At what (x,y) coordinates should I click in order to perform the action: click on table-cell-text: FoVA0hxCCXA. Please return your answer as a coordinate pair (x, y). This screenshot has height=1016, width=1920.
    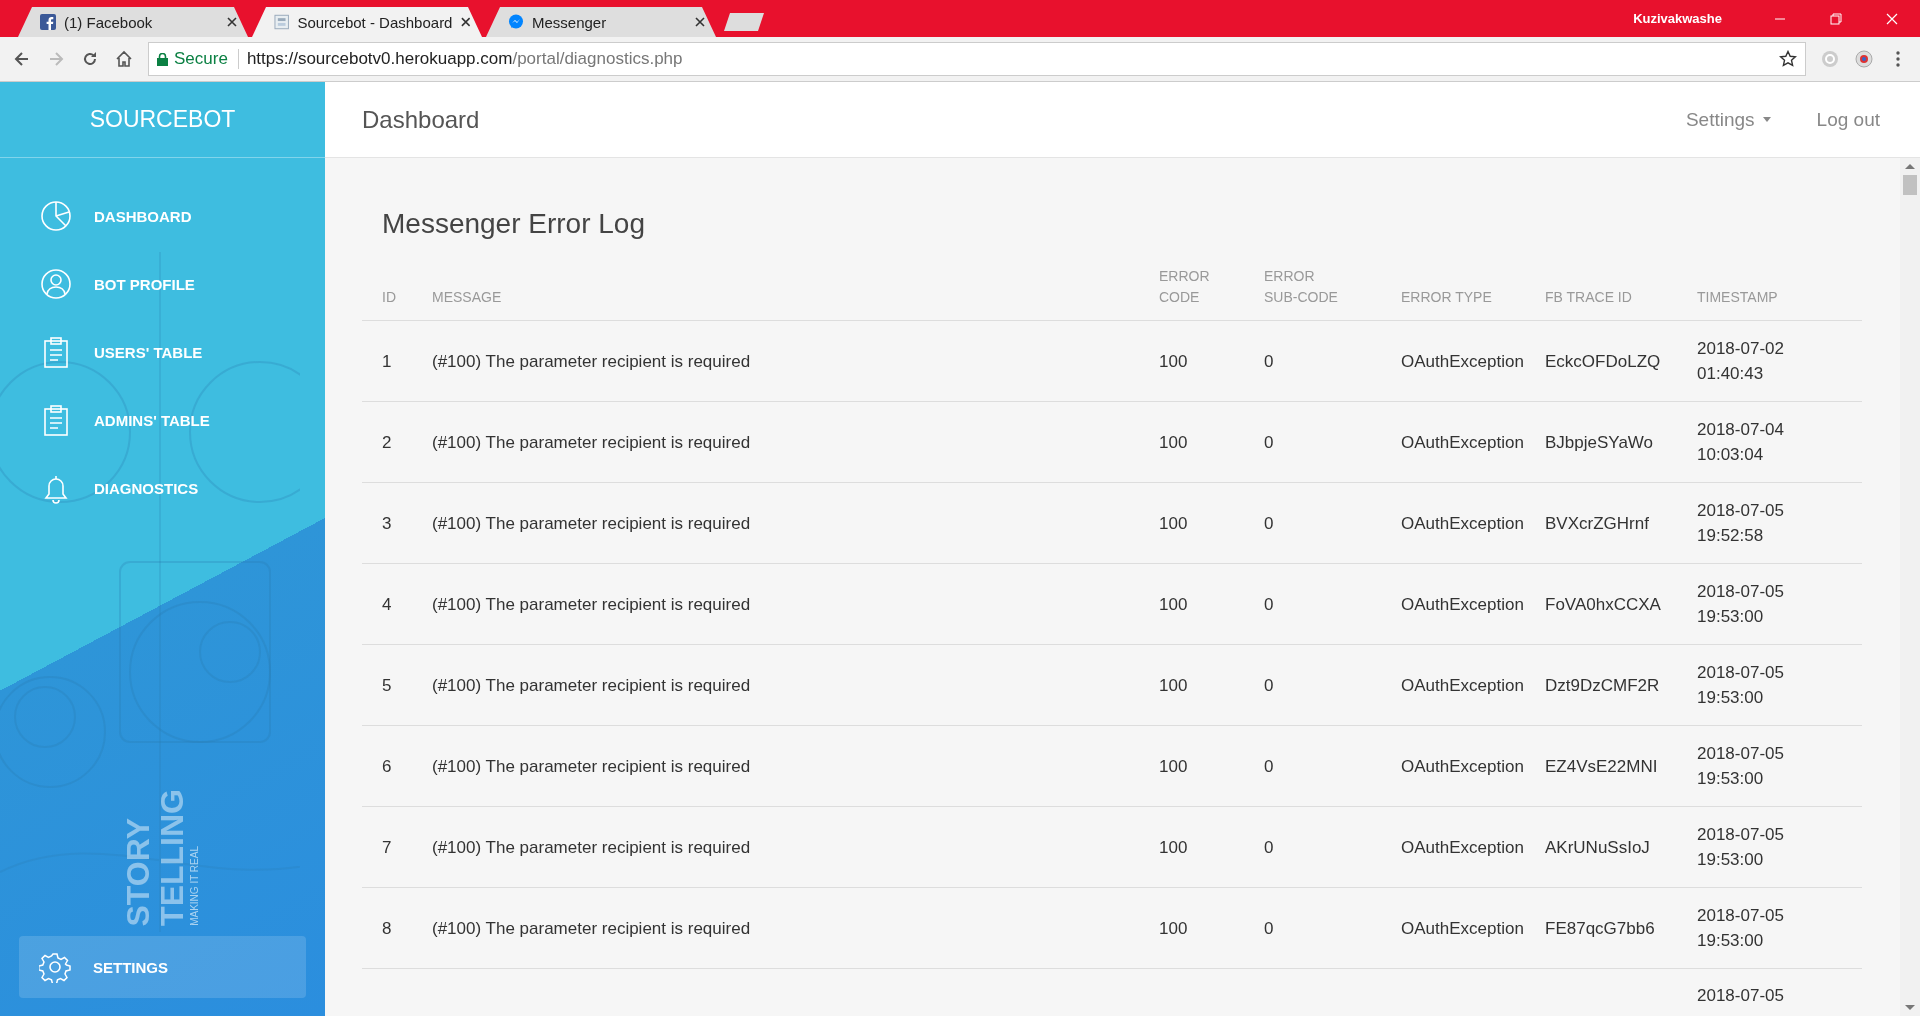
    Looking at the image, I should click on (1603, 604).